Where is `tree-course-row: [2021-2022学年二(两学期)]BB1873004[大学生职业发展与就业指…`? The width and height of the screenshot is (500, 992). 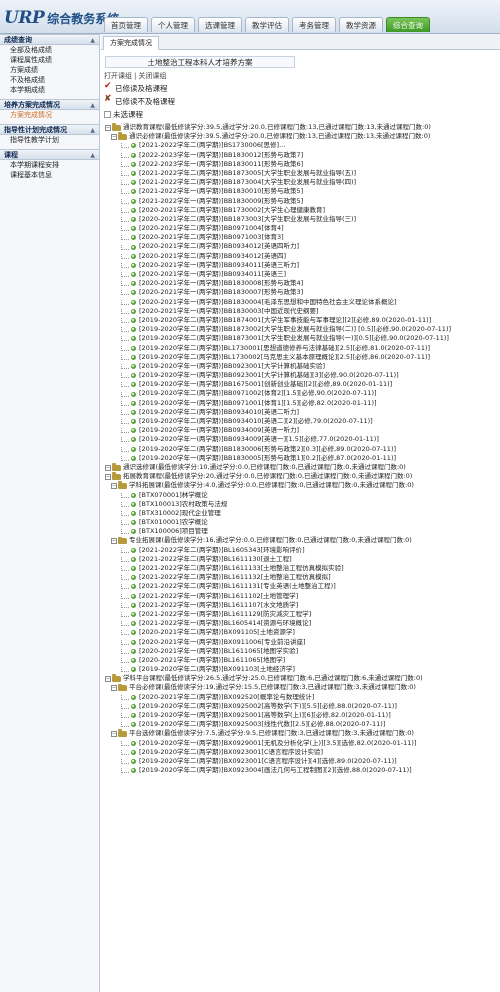
tree-course-row: [2021-2022学年二(两学期)]BB1873004[大学生职业发展与就业指… is located at coordinates (300, 182).